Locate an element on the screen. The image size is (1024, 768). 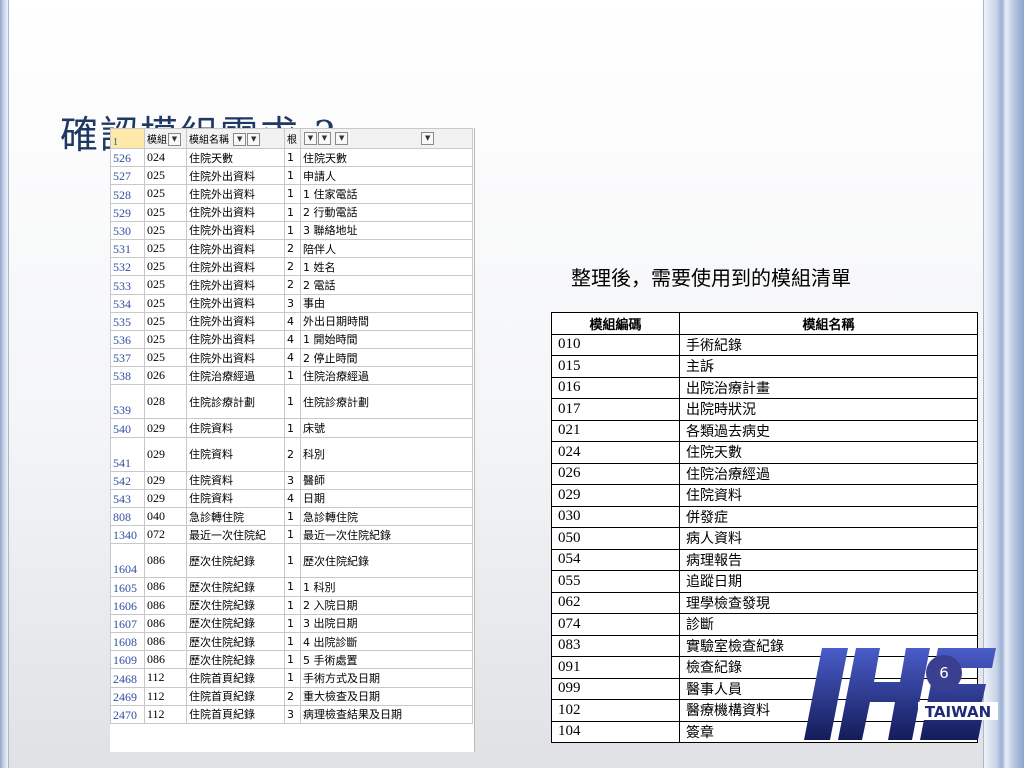
module-name-cell: 住院天數 is located at coordinates (235, 157).